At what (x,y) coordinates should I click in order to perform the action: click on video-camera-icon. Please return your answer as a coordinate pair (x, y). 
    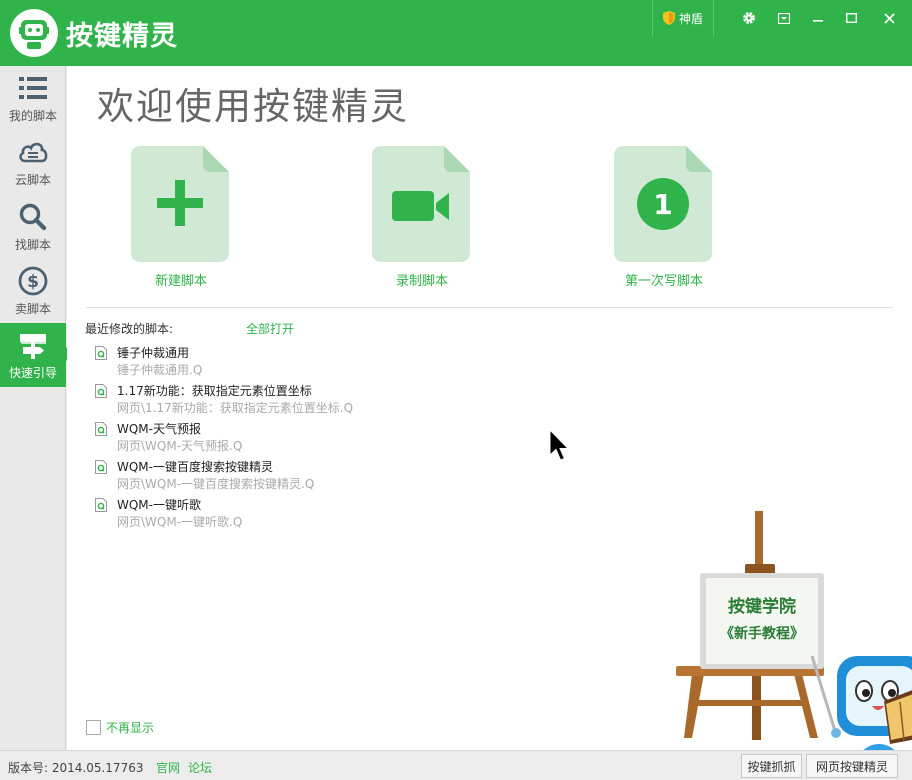
    Looking at the image, I should click on (421, 204).